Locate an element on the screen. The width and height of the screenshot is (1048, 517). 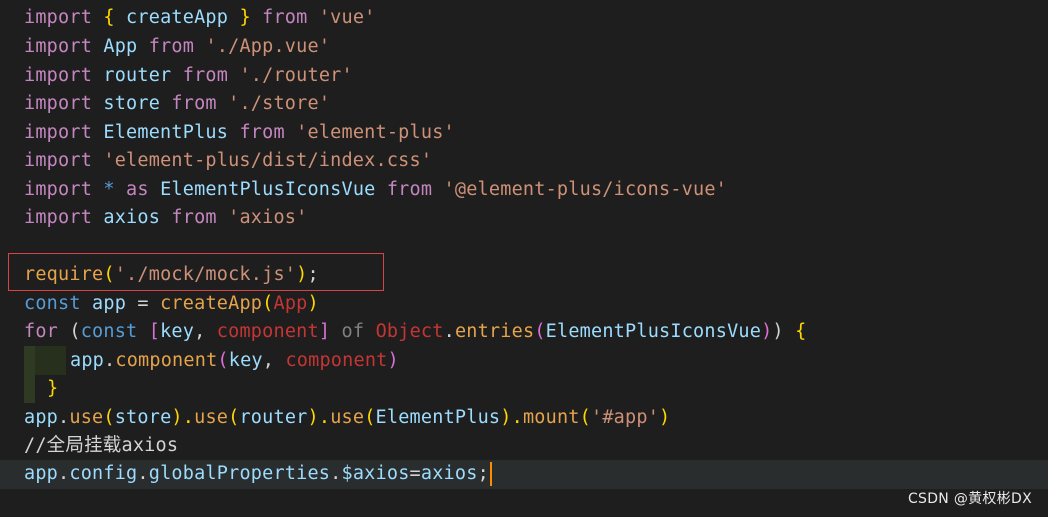
code-line-5: import ElementPlus from 'element-plus' is located at coordinates (239, 133).